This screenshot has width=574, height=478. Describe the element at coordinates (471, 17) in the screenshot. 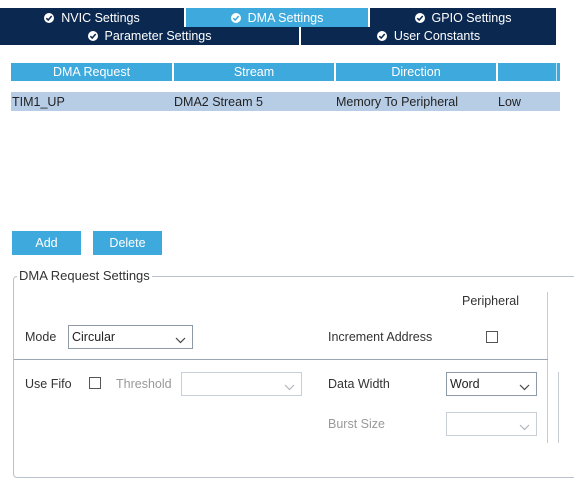

I see `tab-label: GPIO Settings` at that location.